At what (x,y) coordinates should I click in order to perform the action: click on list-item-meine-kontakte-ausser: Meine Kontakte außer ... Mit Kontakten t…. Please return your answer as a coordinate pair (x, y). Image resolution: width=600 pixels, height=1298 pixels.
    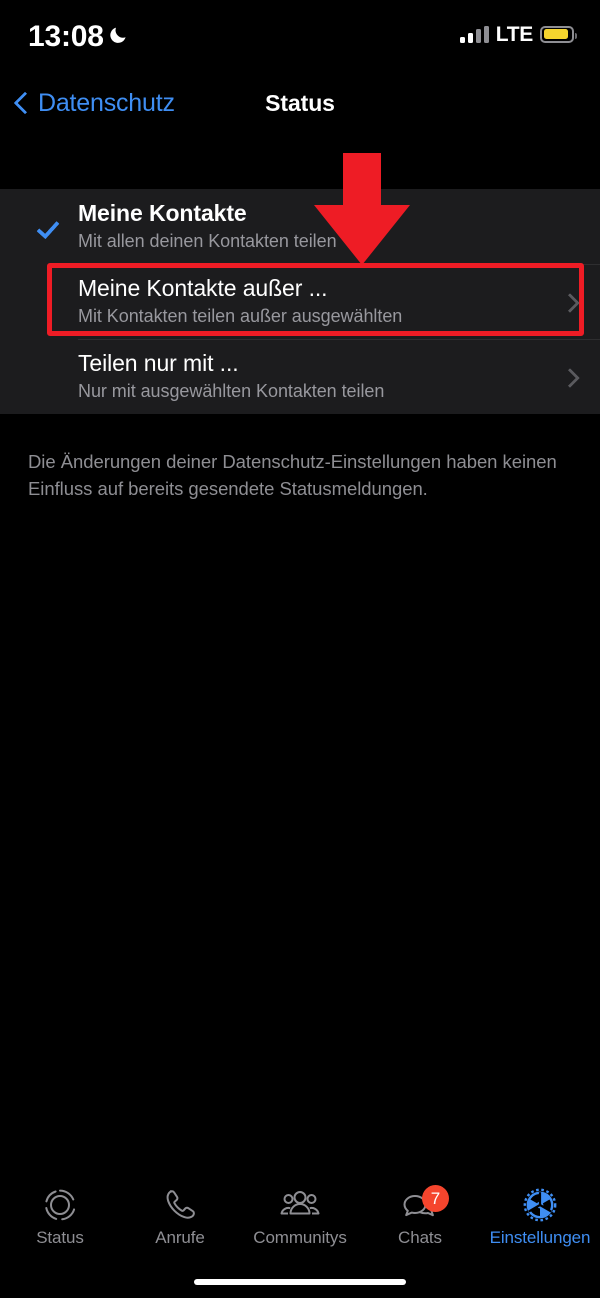
    Looking at the image, I should click on (300, 301).